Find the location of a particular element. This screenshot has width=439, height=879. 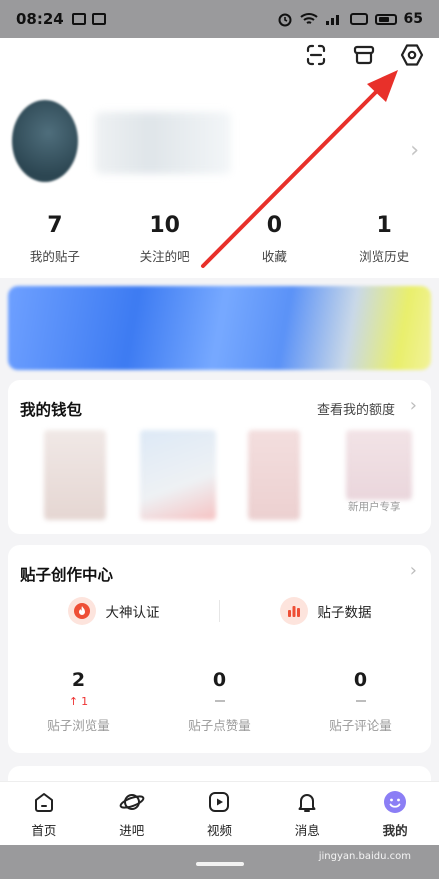

tab-label: 消息 is located at coordinates (307, 830).